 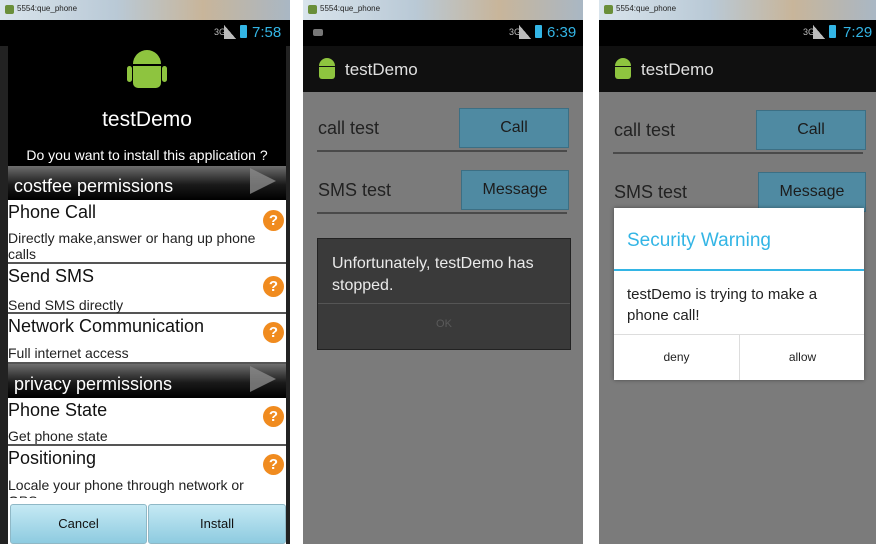 What do you see at coordinates (676, 357) in the screenshot?
I see `deny-button: deny` at bounding box center [676, 357].